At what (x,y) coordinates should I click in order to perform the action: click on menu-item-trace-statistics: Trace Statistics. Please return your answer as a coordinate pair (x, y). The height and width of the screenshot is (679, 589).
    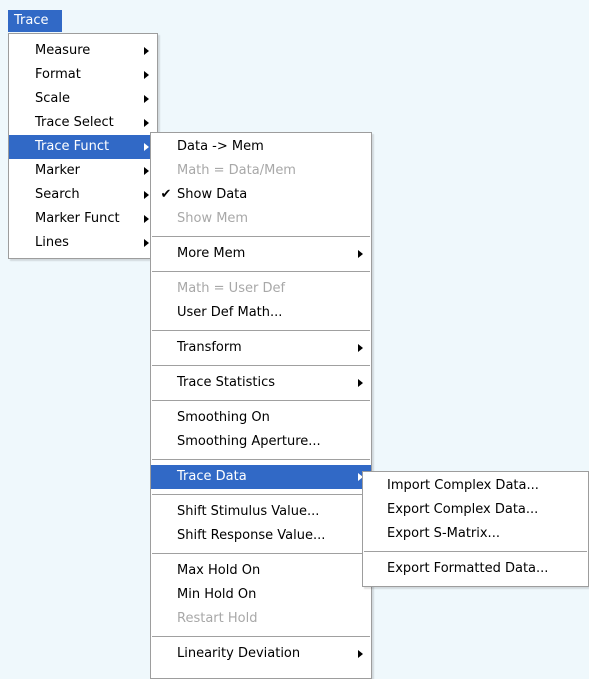
    Looking at the image, I should click on (261, 383).